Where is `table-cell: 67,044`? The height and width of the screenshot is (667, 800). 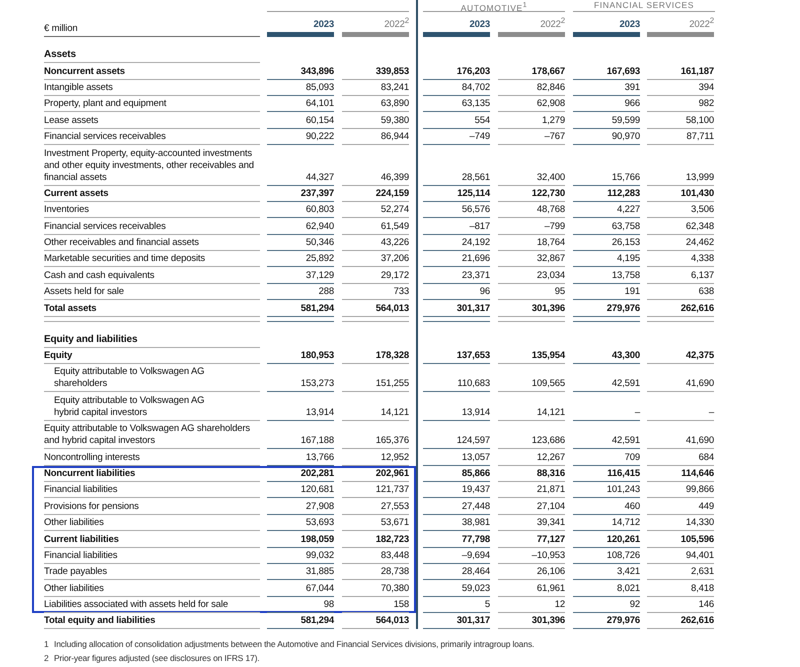 table-cell: 67,044 is located at coordinates (300, 588).